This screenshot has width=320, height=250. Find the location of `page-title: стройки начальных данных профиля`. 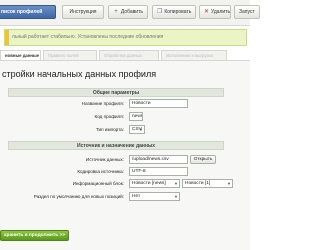

page-title: стройки начальных данных профиля is located at coordinates (79, 74).